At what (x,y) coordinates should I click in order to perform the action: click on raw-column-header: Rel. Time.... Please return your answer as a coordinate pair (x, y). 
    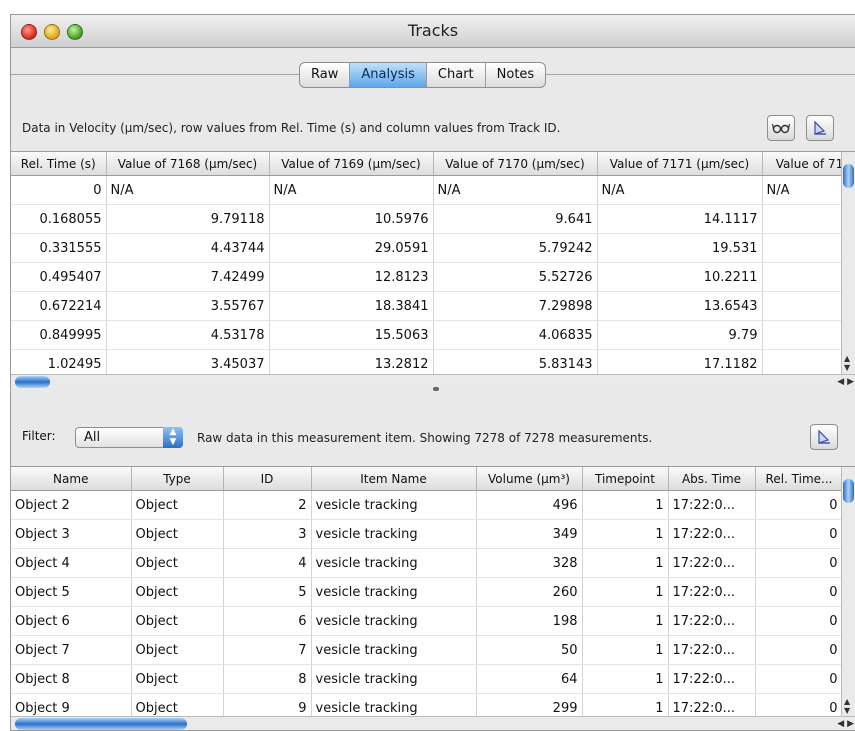
    Looking at the image, I should click on (799, 479).